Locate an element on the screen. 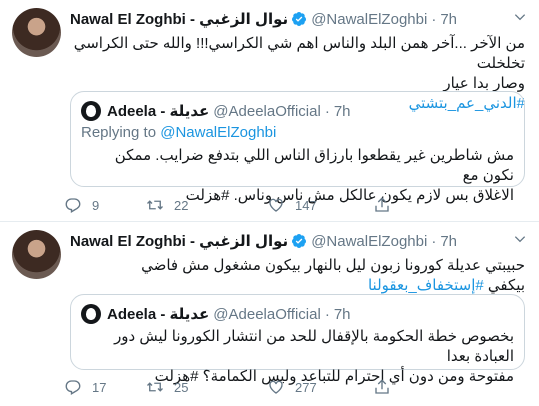 The height and width of the screenshot is (406, 539). replying-label: Replying to is located at coordinates (119, 132).